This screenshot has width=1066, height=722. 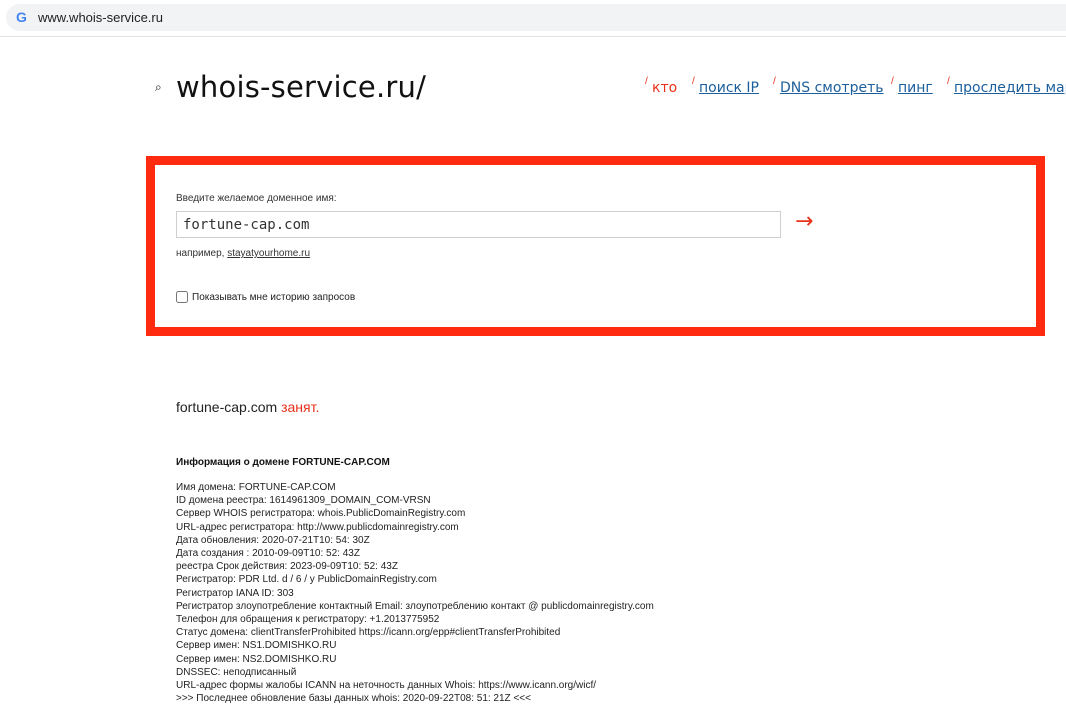 I want to click on url-text: www.whois-service.ru, so click(x=100, y=17).